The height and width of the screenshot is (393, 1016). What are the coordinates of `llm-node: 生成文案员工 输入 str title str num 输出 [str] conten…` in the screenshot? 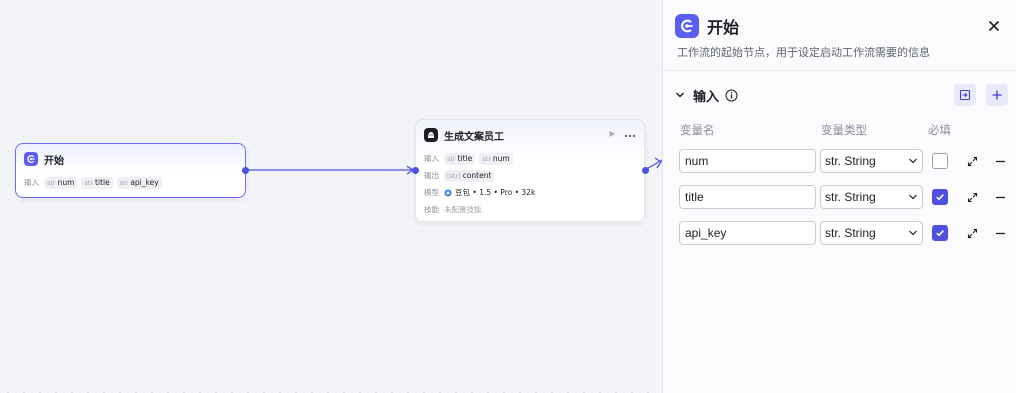 It's located at (530, 170).